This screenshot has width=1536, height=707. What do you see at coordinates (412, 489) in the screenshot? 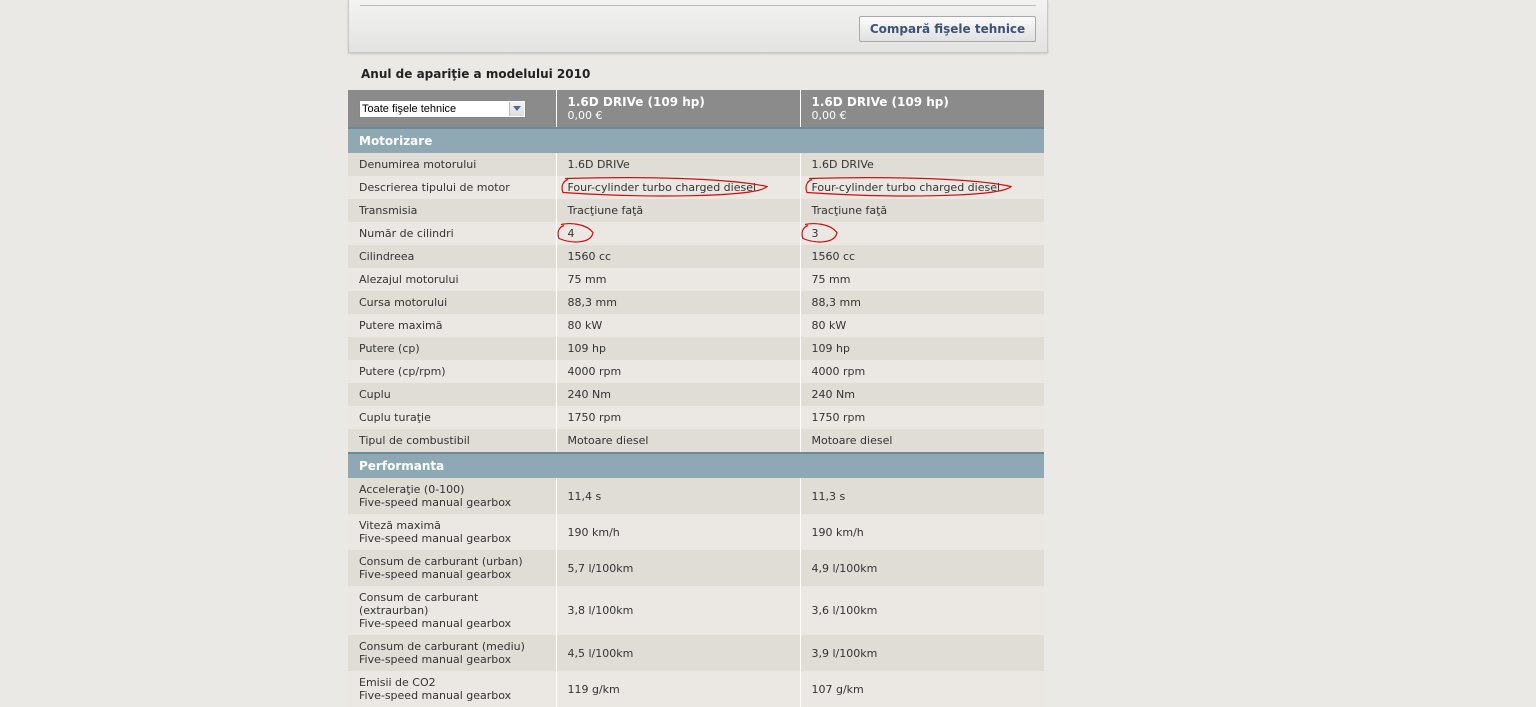
I see `row-label-line: Acceleraţie (0-100)` at bounding box center [412, 489].